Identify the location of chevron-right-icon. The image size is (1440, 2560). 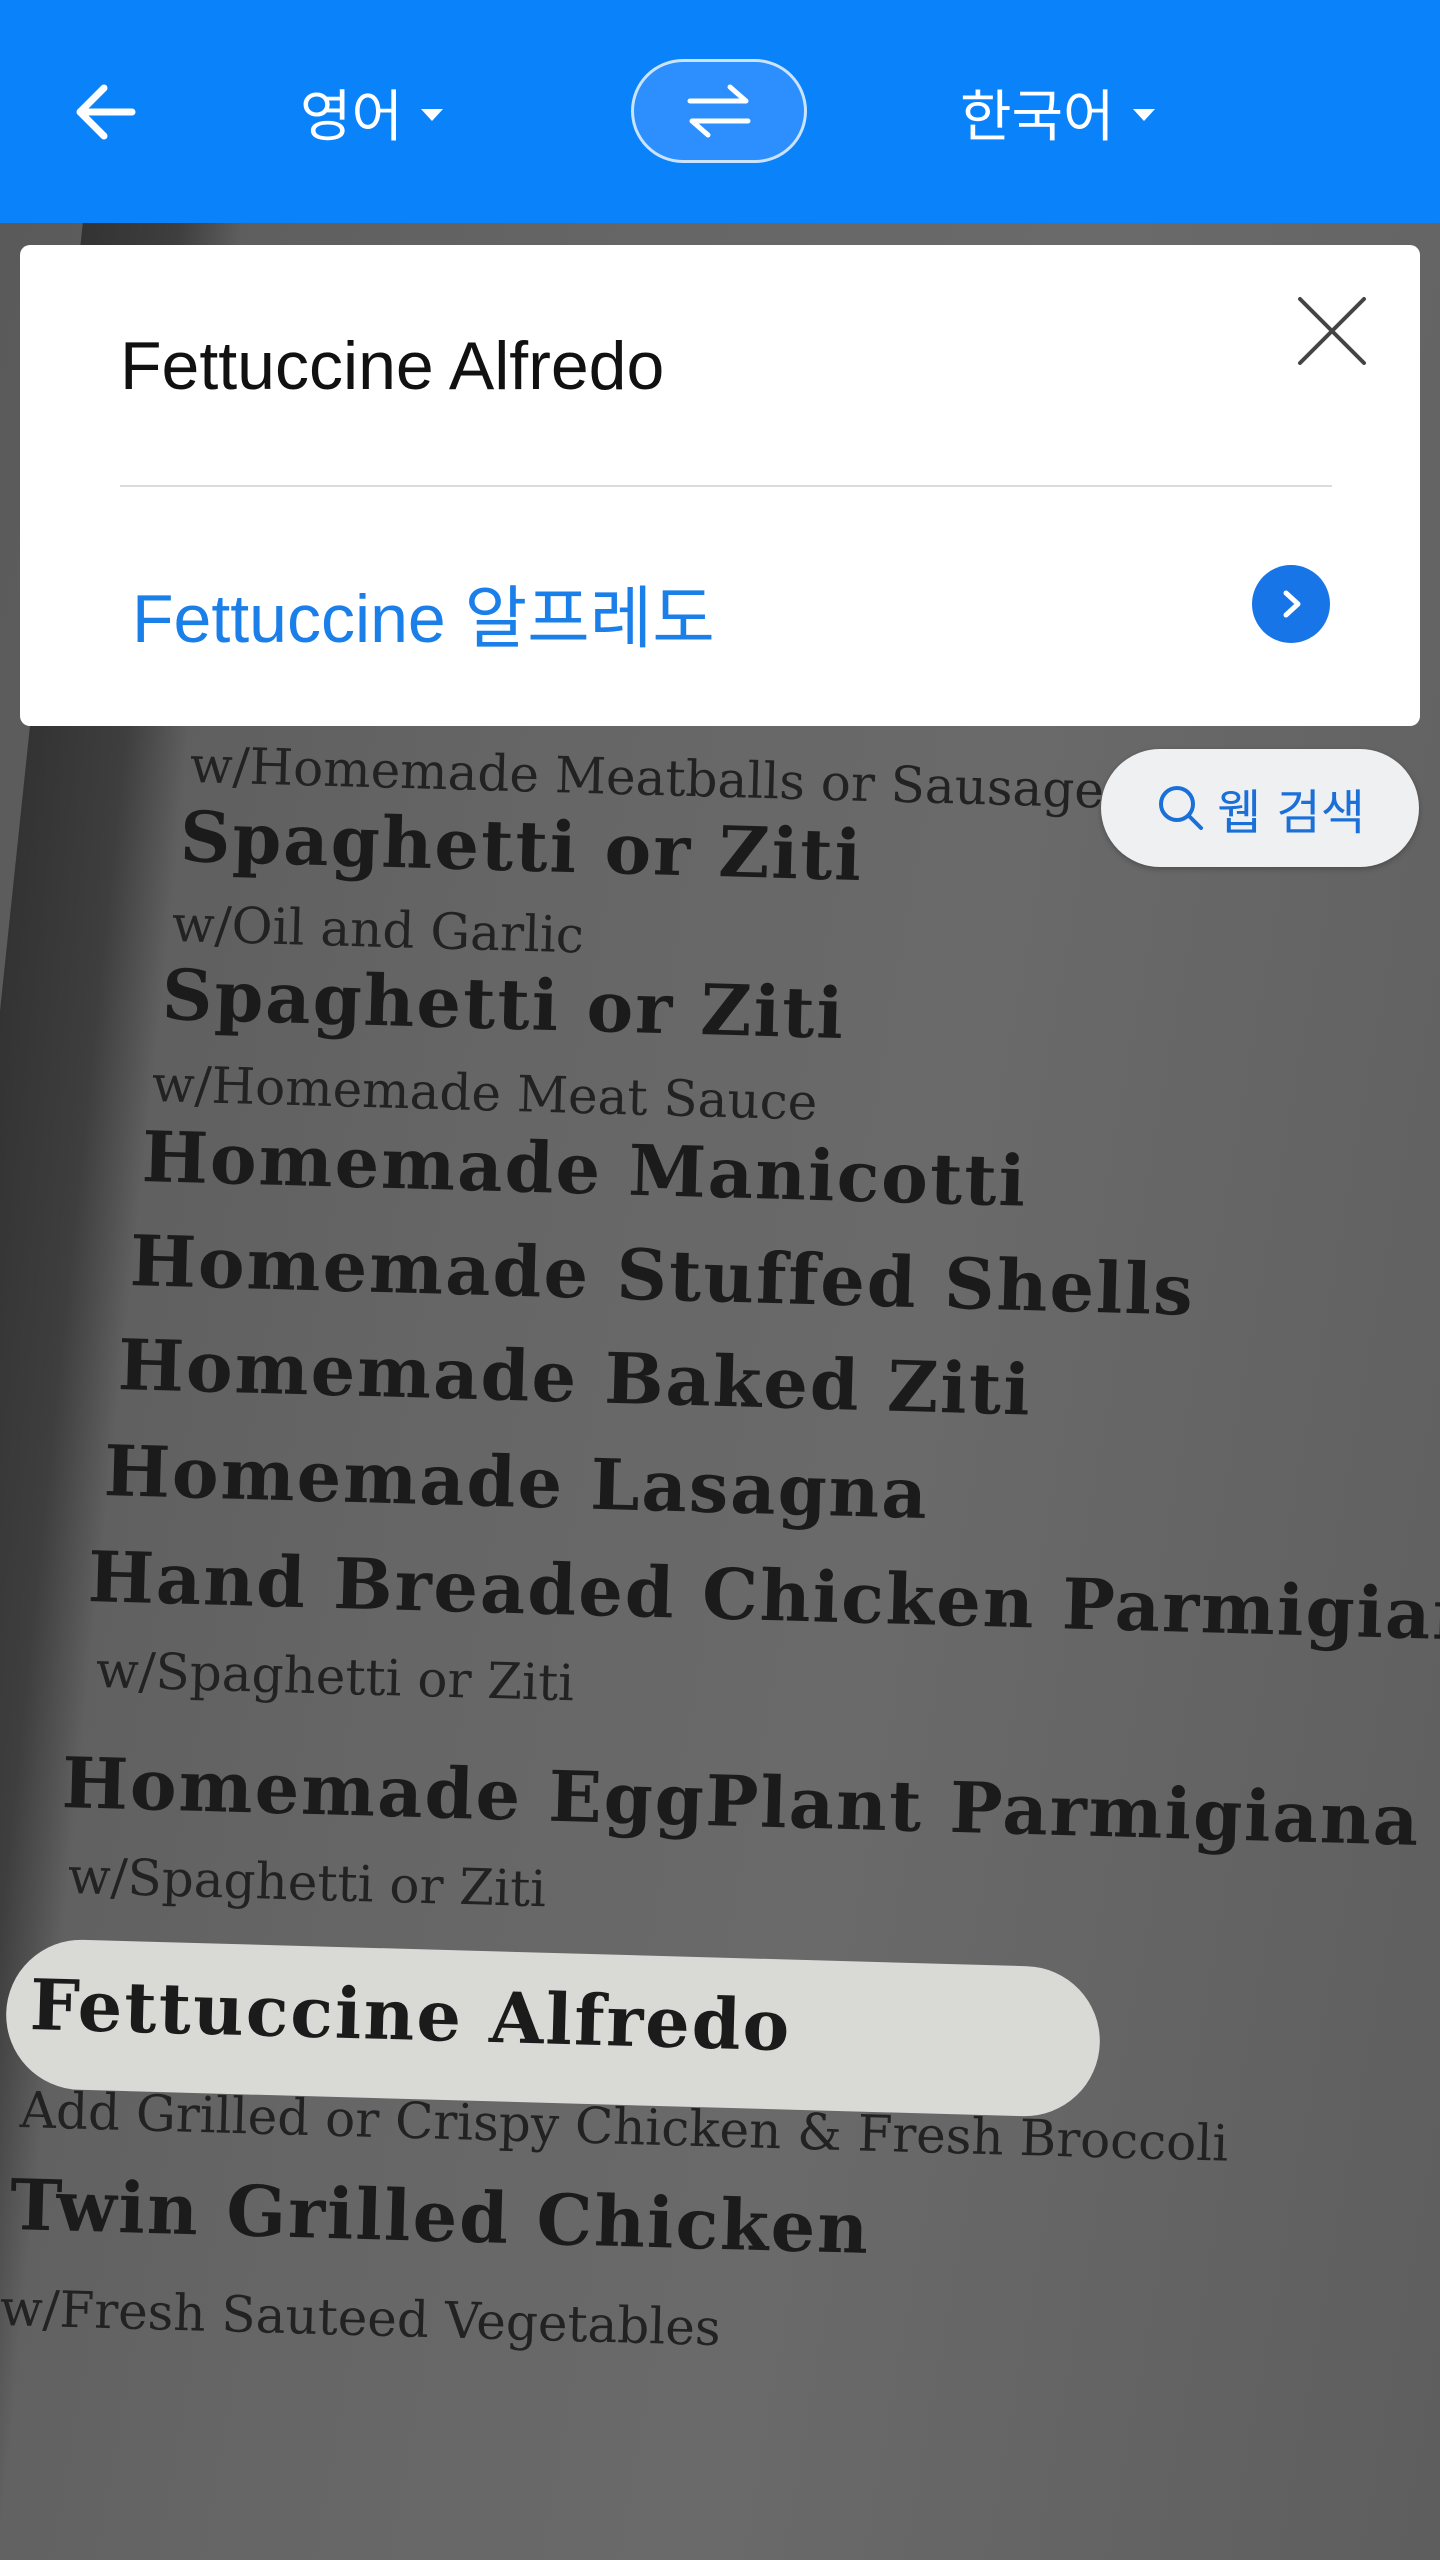
(1292, 604).